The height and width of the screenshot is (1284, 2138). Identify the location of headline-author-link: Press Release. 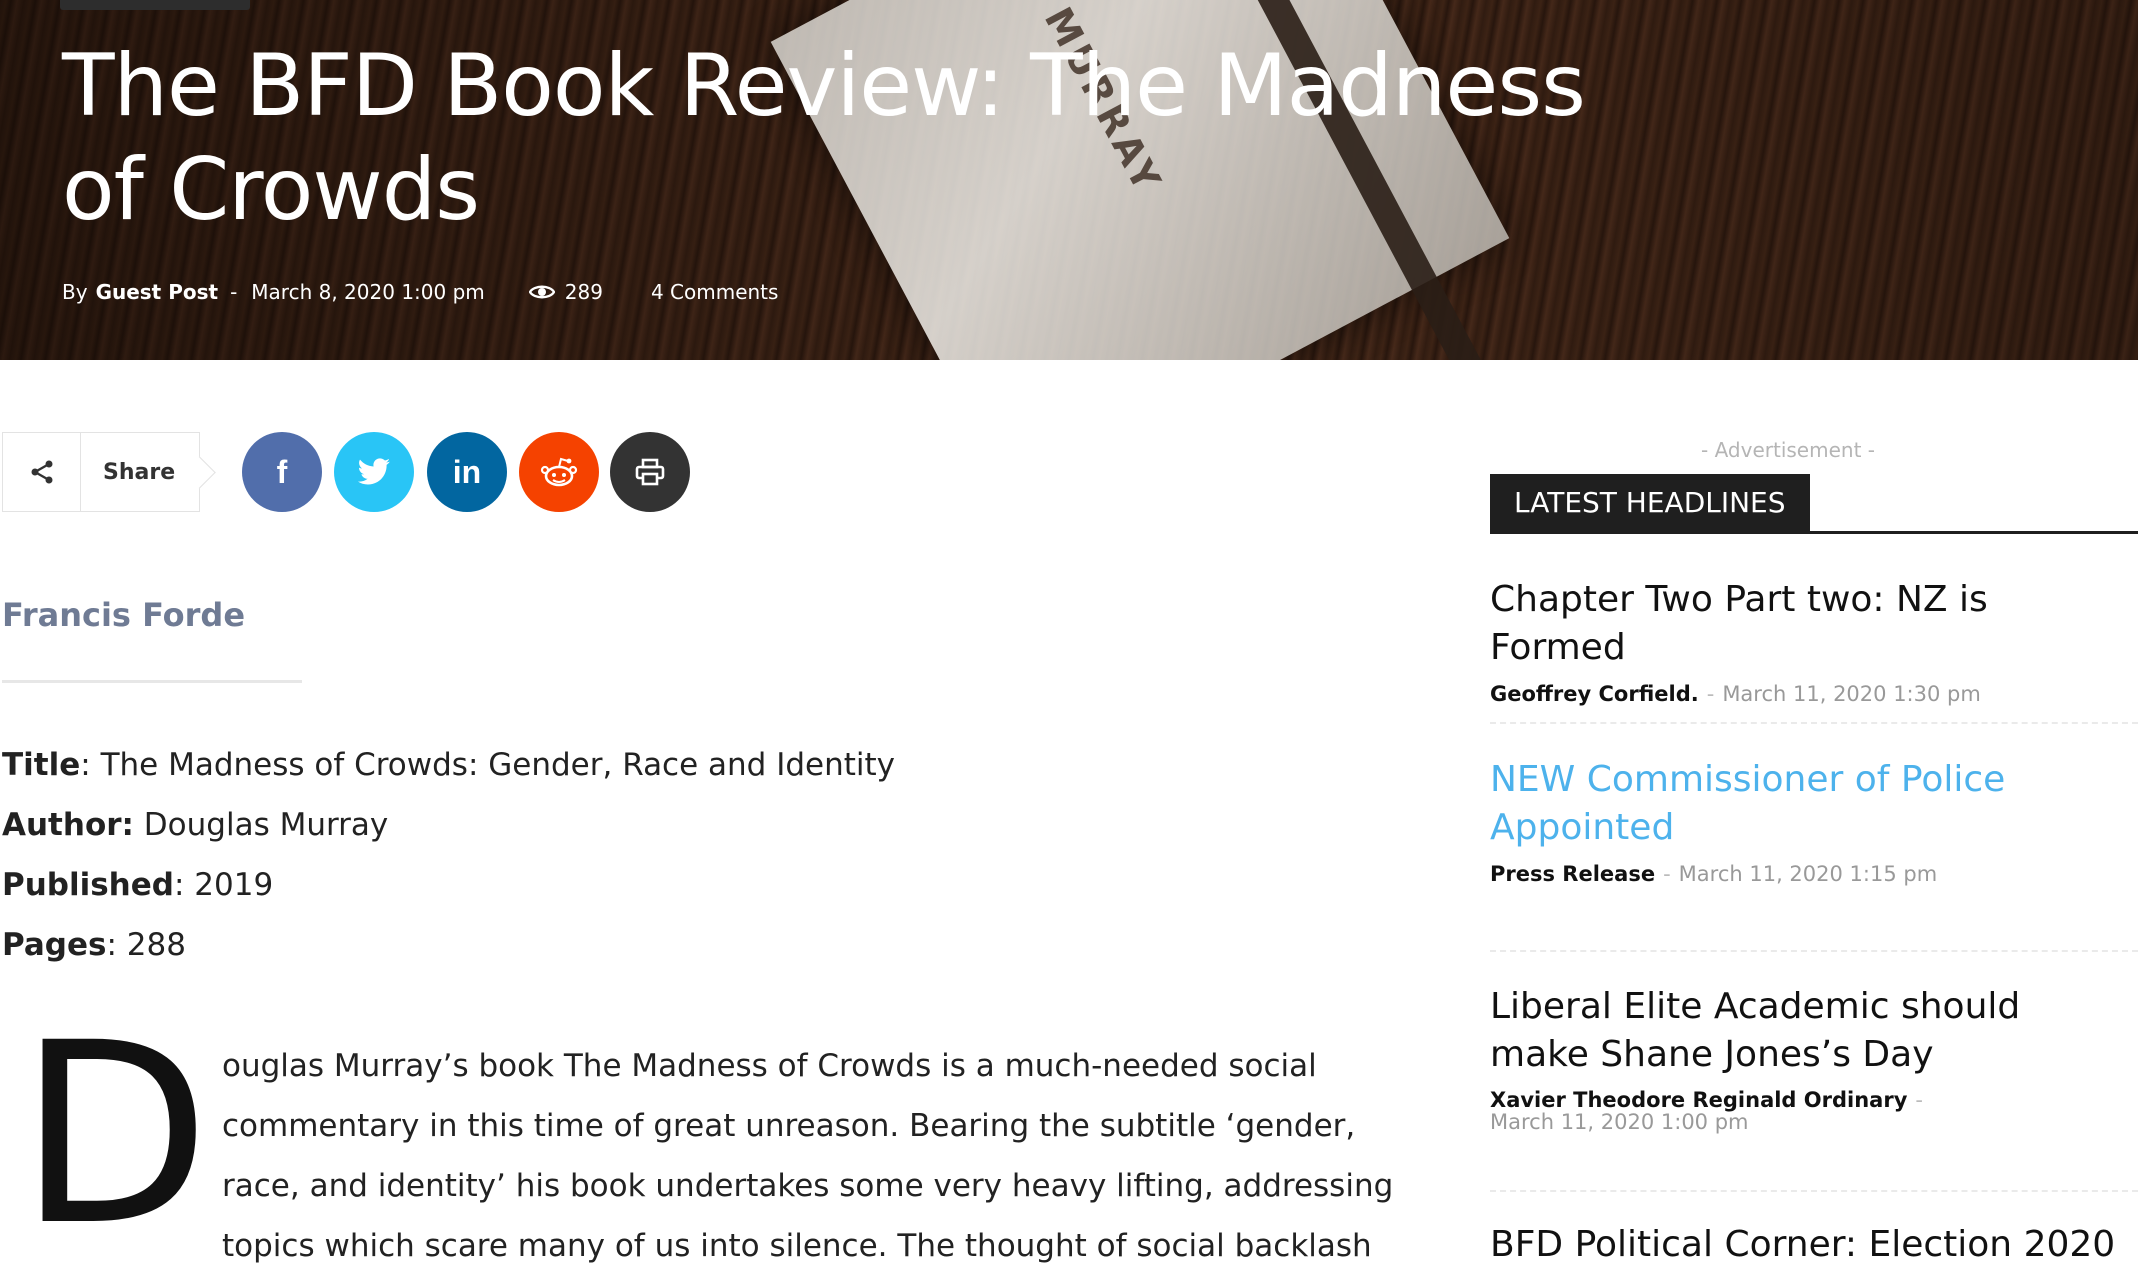
(1572, 874).